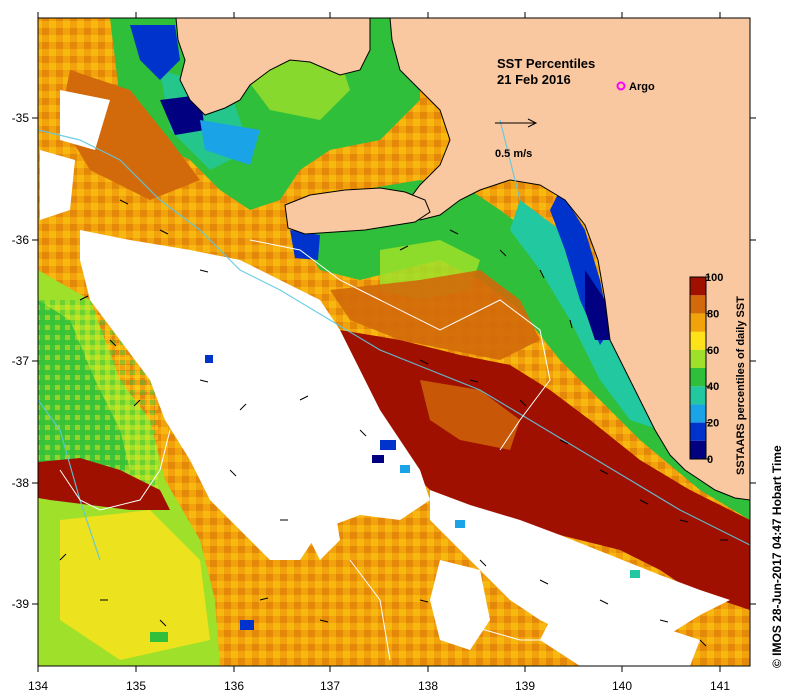 Image resolution: width=791 pixels, height=700 pixels. What do you see at coordinates (379, 686) in the screenshot?
I see `x-tick-labels: 134 135 136 137 138 139 140 141` at bounding box center [379, 686].